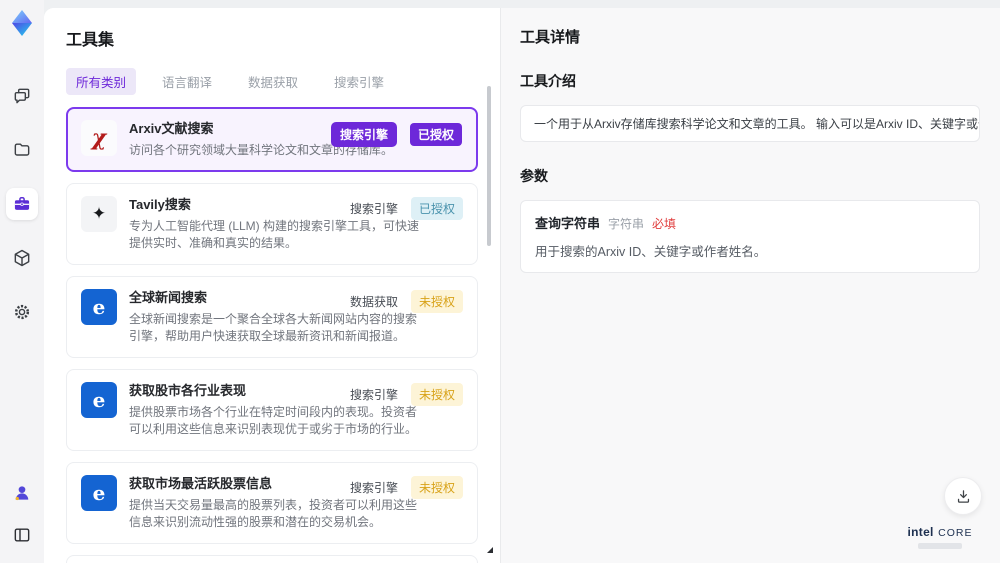 This screenshot has width=1000, height=563. What do you see at coordinates (489, 166) in the screenshot?
I see `list-scrollbar-thumb` at bounding box center [489, 166].